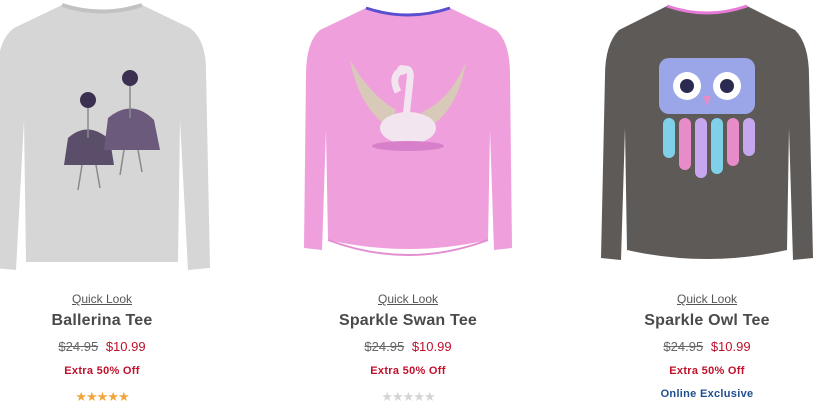 The height and width of the screenshot is (409, 815). What do you see at coordinates (408, 321) in the screenshot?
I see `product-name: Sparkle Swan Tee` at bounding box center [408, 321].